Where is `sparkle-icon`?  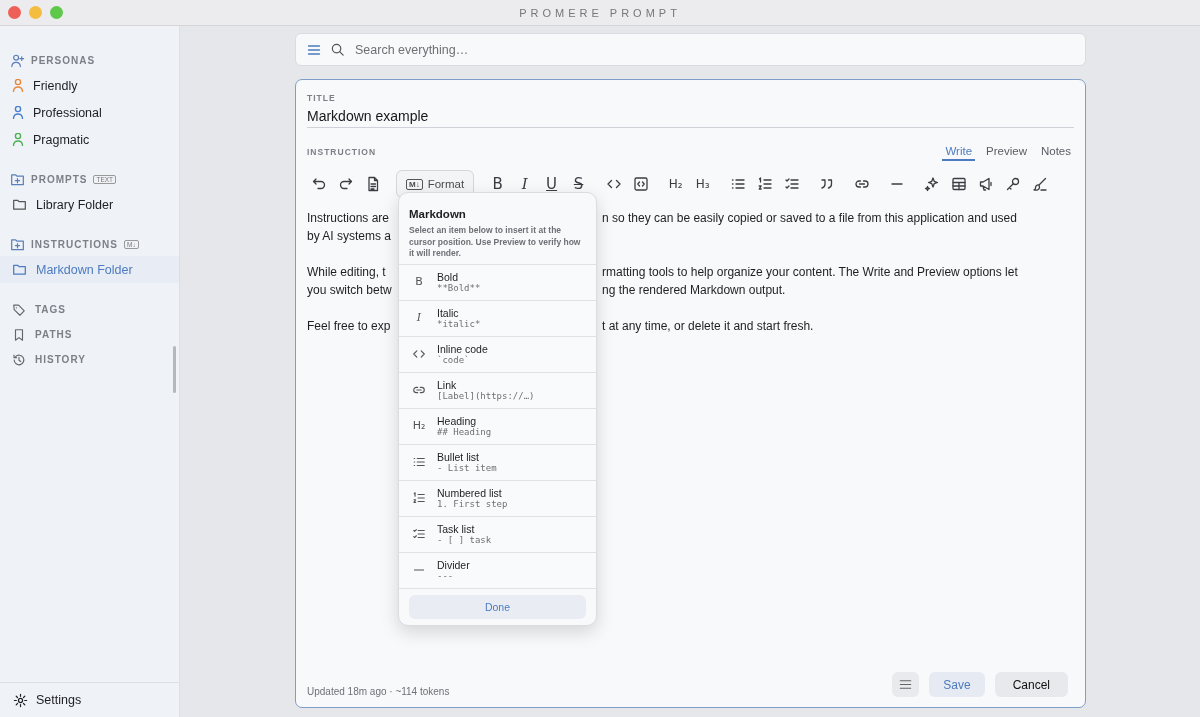
sparkle-icon is located at coordinates (931, 184).